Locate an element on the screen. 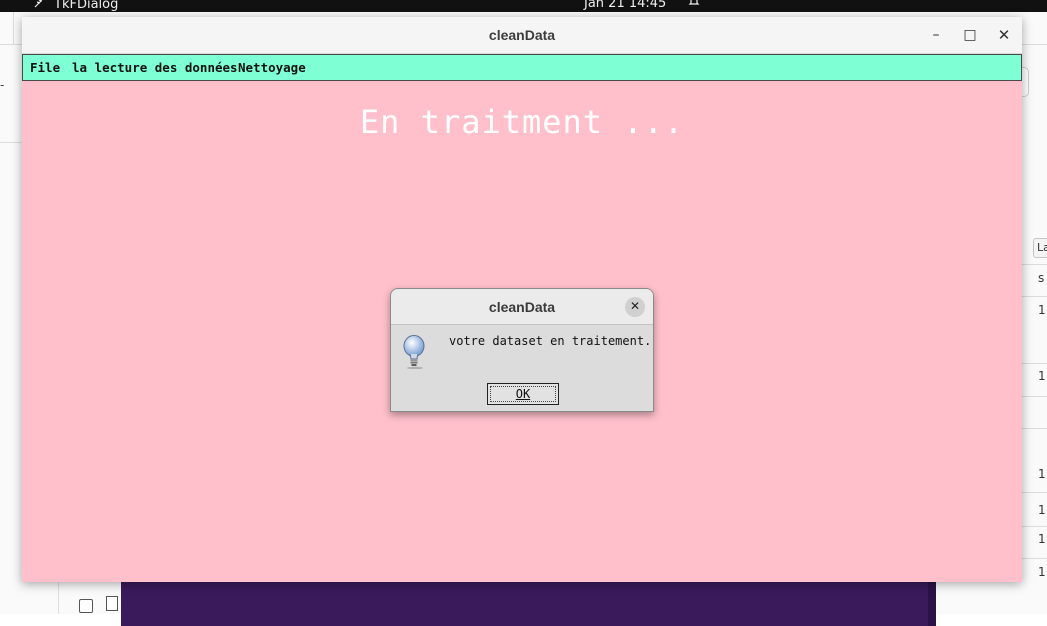  background-dash: - is located at coordinates (2, 85).